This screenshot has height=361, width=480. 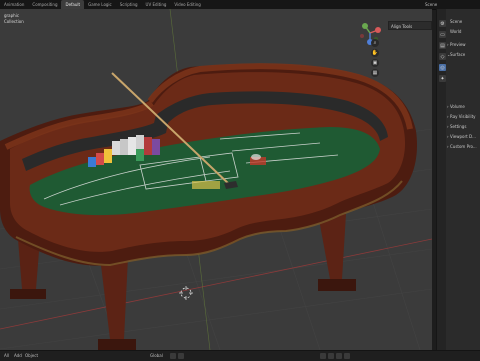 What do you see at coordinates (442, 34) in the screenshot?
I see `tool-icon: ▭` at bounding box center [442, 34].